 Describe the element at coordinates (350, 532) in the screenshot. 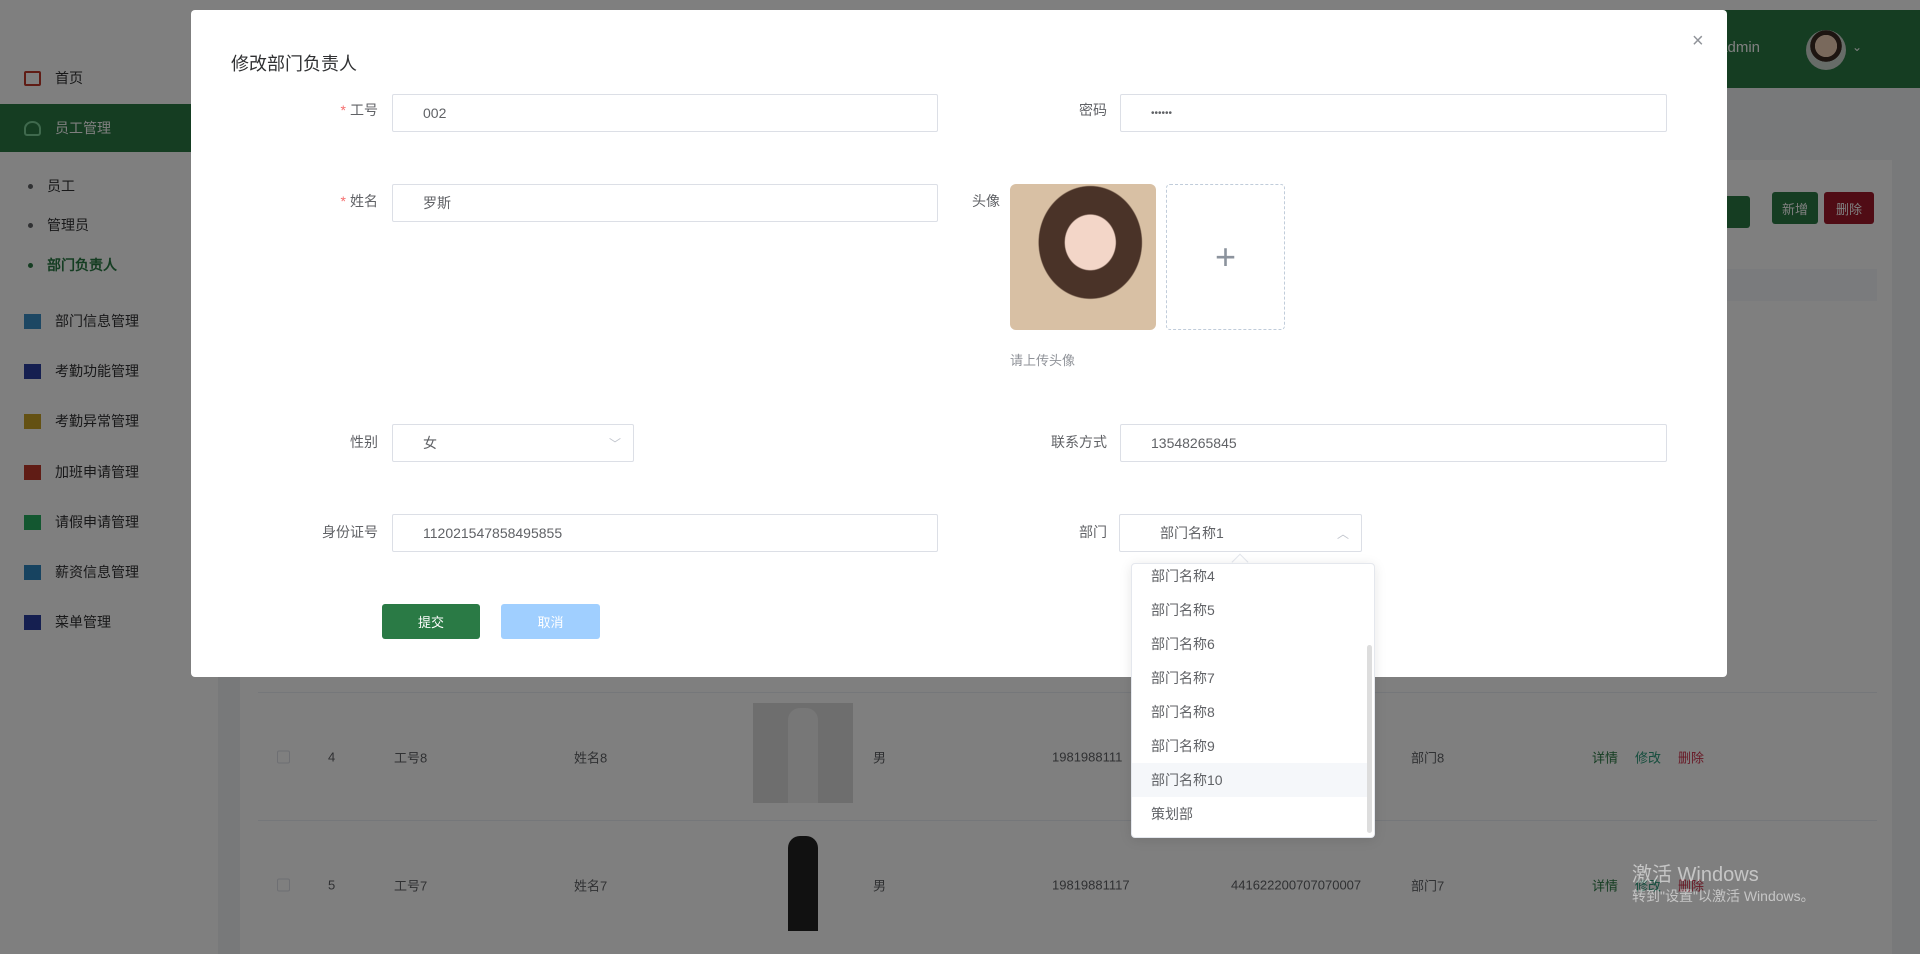

I see `label-idcard: 身份证号` at that location.